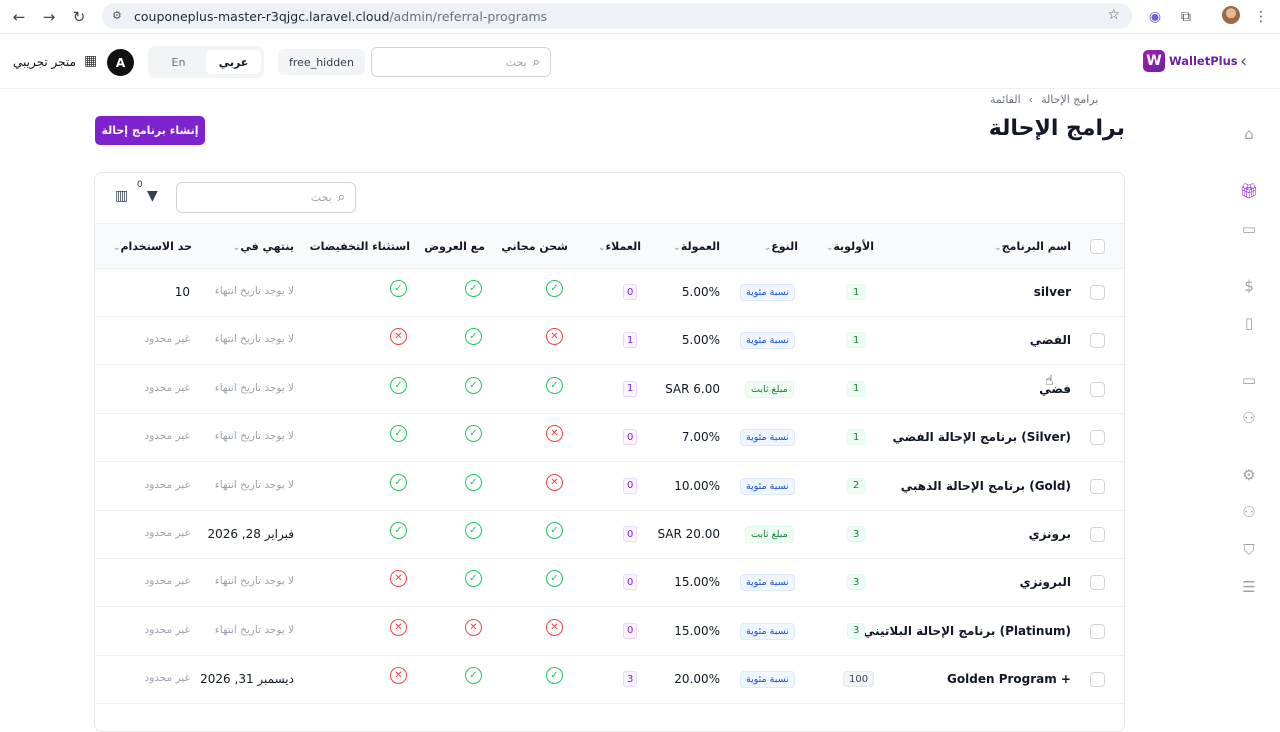 The image size is (1280, 732). What do you see at coordinates (1249, 134) in the screenshot?
I see `home-icon: ⌂` at bounding box center [1249, 134].